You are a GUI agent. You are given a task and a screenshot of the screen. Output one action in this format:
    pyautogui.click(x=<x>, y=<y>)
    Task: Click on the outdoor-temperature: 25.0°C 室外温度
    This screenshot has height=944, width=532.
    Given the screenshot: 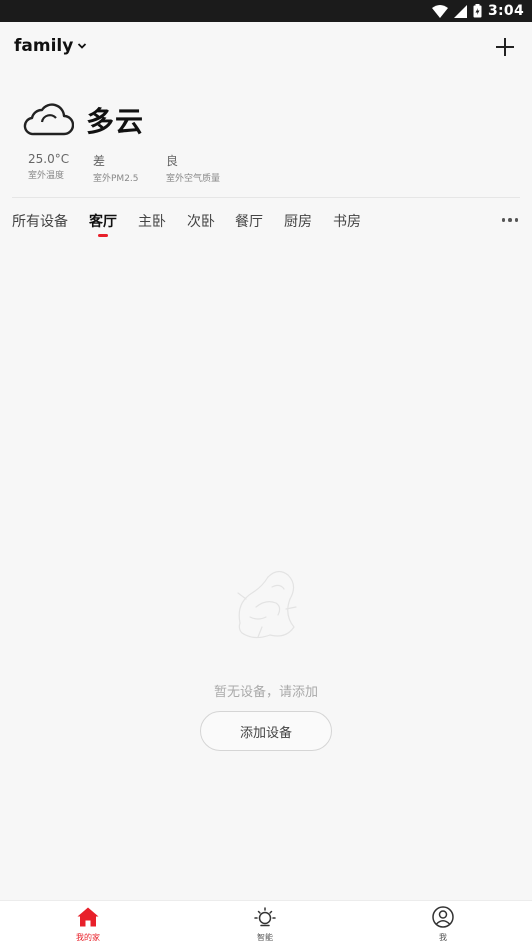 What is the action you would take?
    pyautogui.click(x=48, y=166)
    